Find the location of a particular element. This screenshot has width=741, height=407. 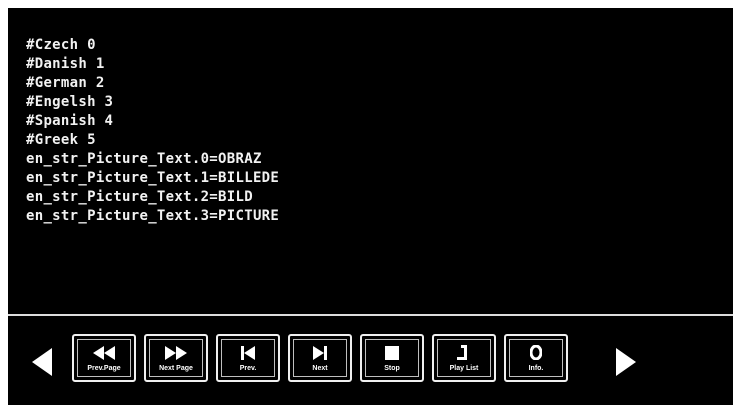

playlist-icon is located at coordinates (464, 353).